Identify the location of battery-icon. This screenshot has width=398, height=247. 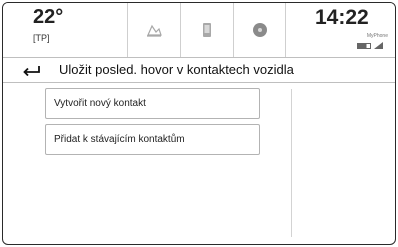
(364, 46).